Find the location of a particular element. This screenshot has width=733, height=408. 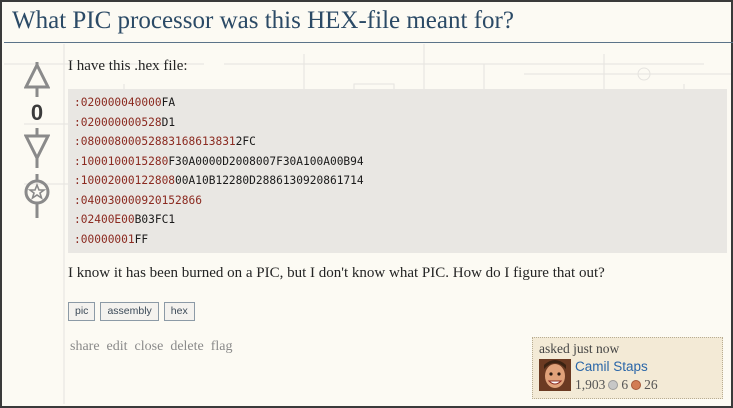

hex-line: :02400E00B03FC1 is located at coordinates (400, 220).